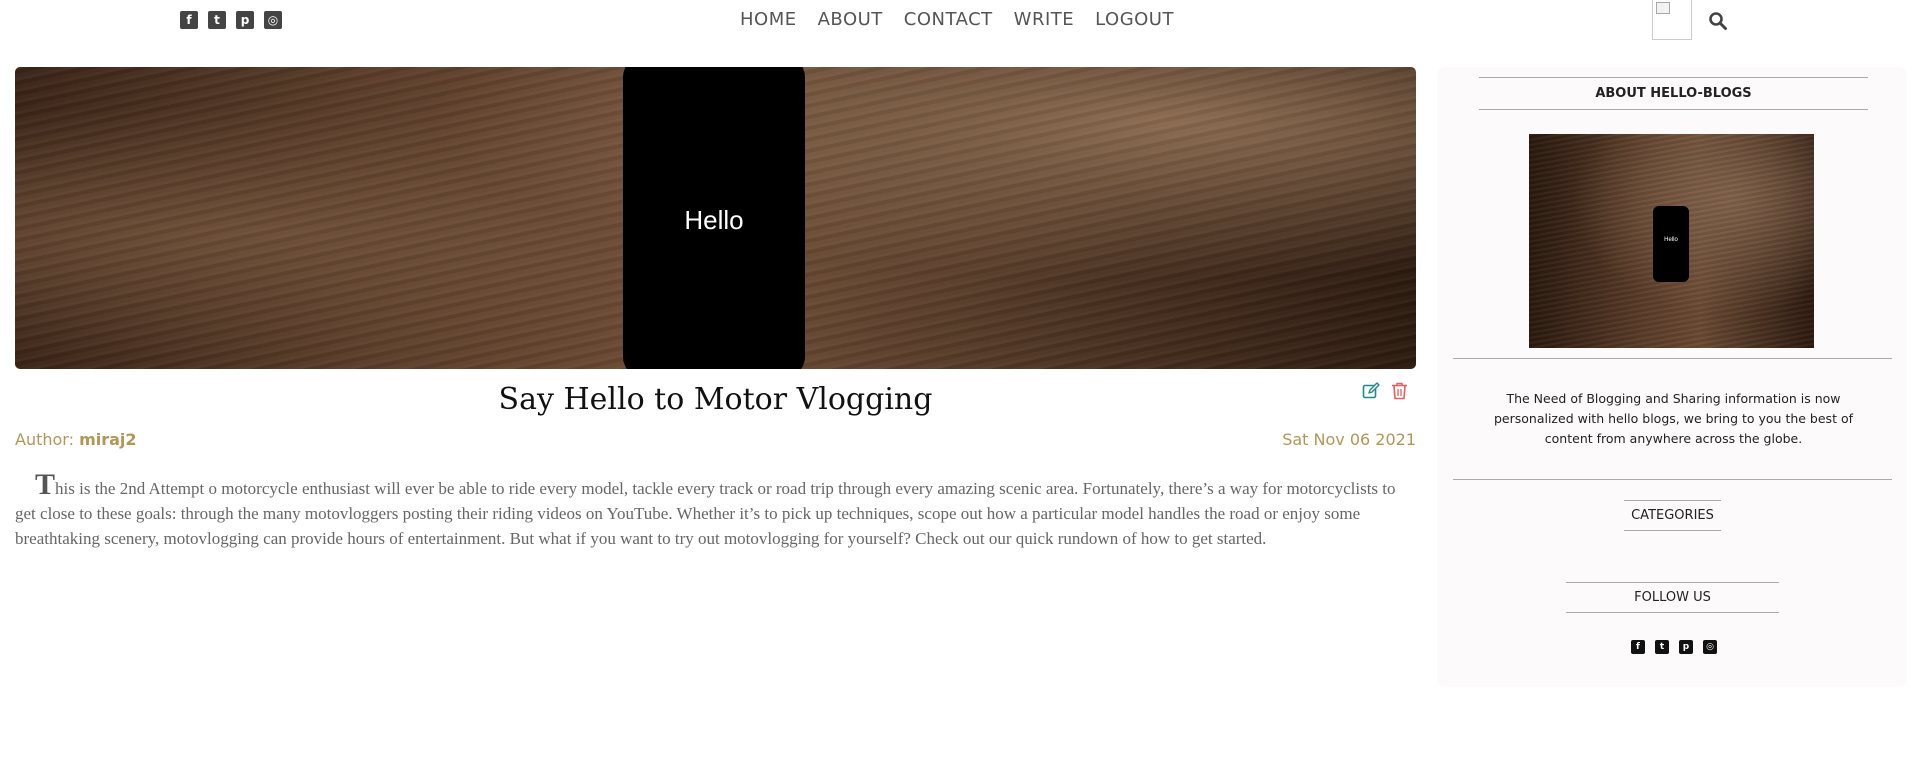 Image resolution: width=1914 pixels, height=770 pixels. Describe the element at coordinates (715, 399) in the screenshot. I see `post-title: Say Hello to Motor Vlogging` at that location.